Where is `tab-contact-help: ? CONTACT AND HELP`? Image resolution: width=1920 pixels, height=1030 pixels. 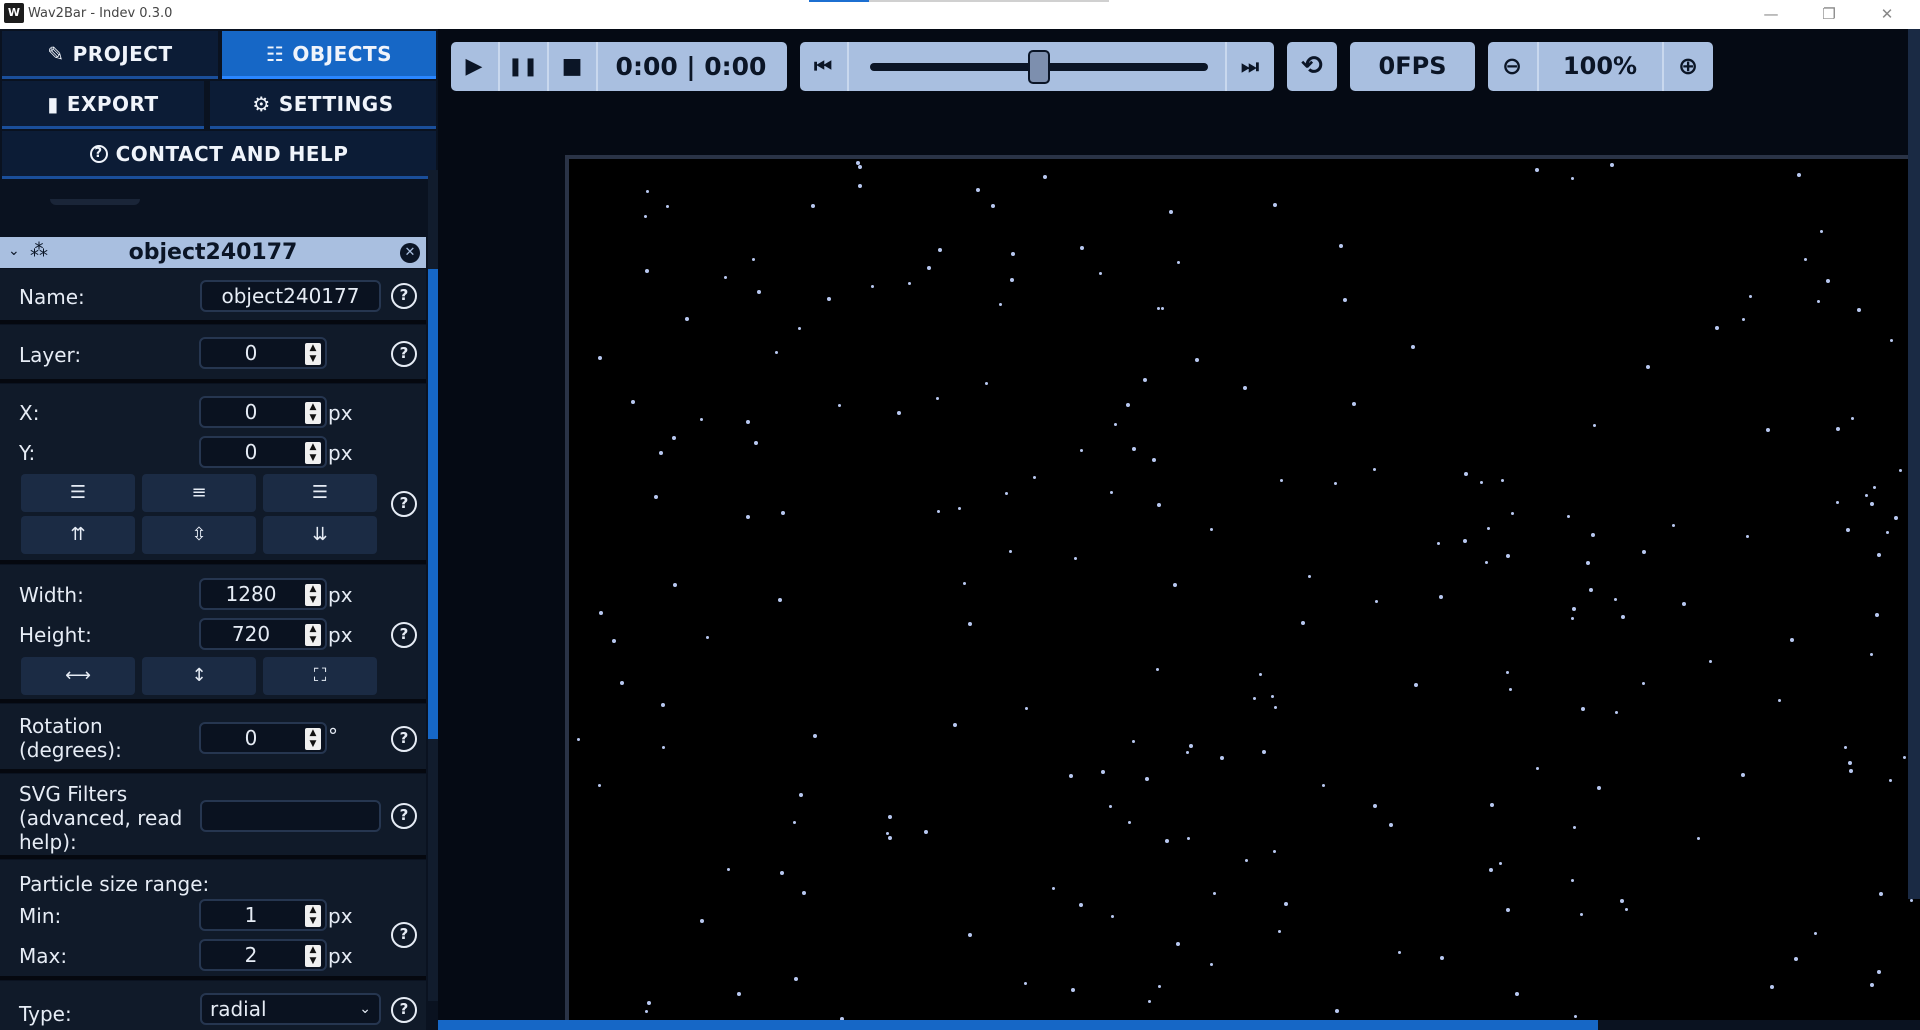
tab-contact-help: ? CONTACT AND HELP is located at coordinates (219, 155).